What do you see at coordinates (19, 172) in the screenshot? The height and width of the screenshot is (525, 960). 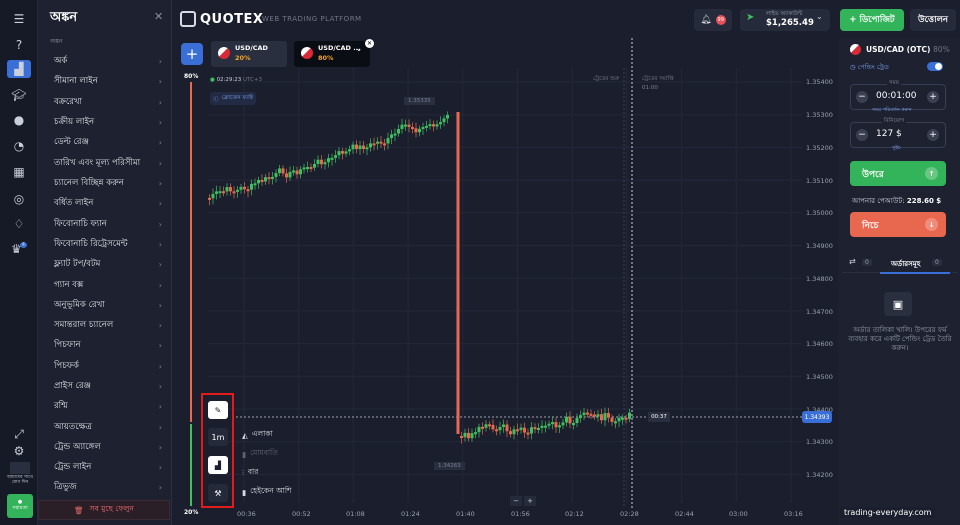 I see `market-icon: ▦` at bounding box center [19, 172].